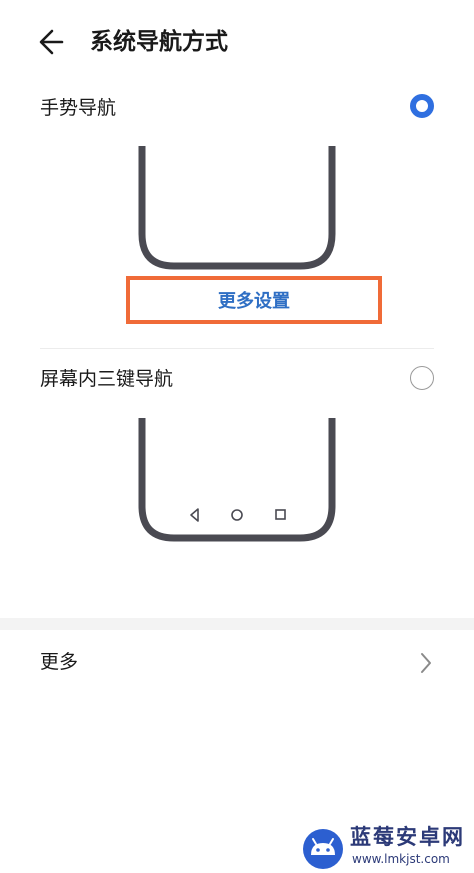 Image resolution: width=474 pixels, height=873 pixels. I want to click on radio-unselected-icon, so click(422, 378).